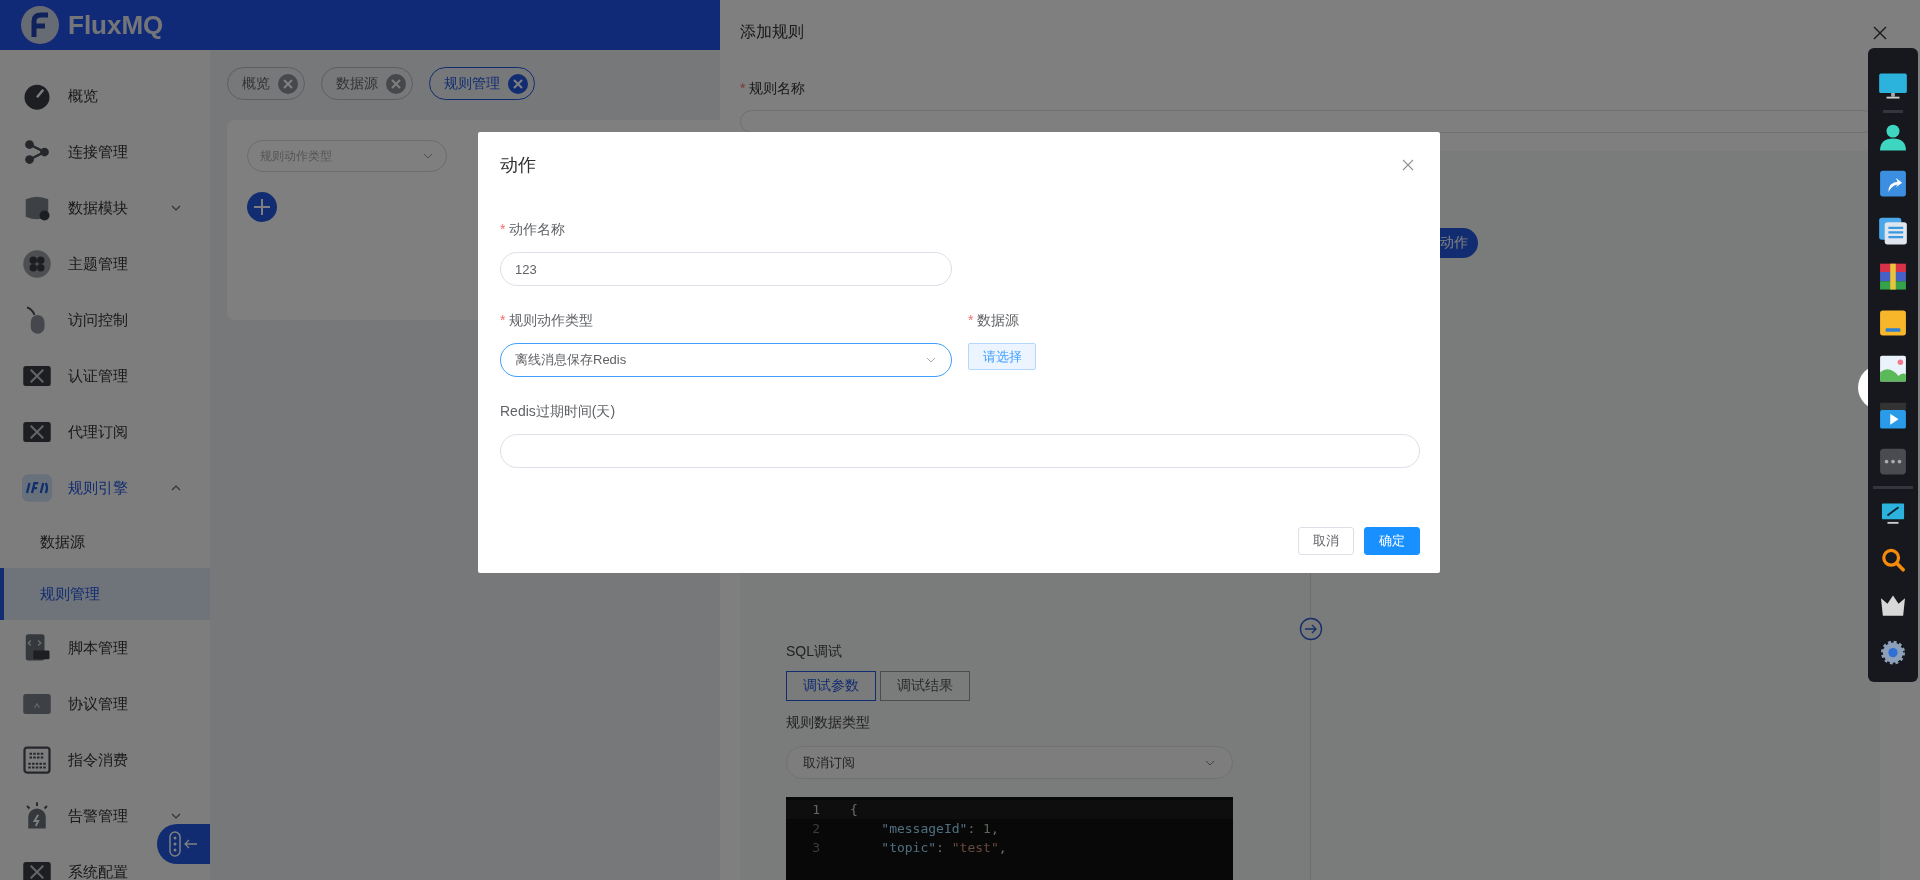 The height and width of the screenshot is (880, 1920). I want to click on nodes-icon, so click(37, 152).